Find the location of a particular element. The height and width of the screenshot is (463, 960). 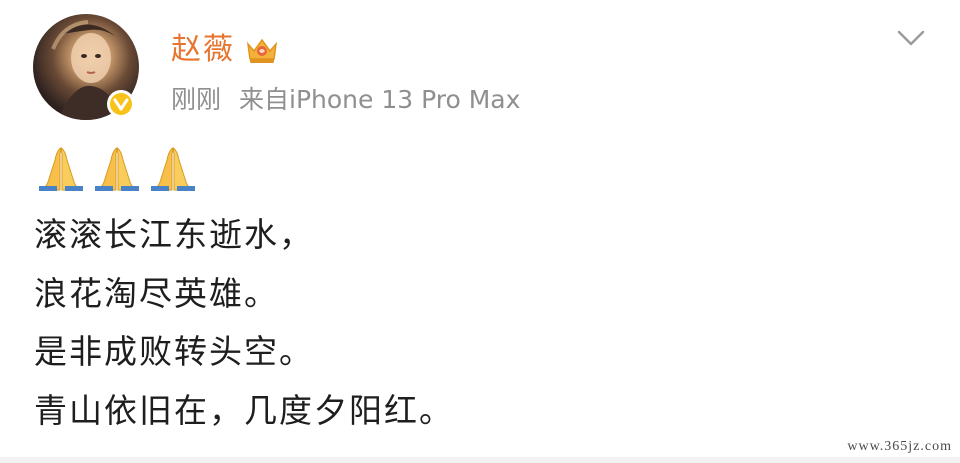

post-meta: 刚刚 来自iPhone 13 Pro Max is located at coordinates (345, 100).